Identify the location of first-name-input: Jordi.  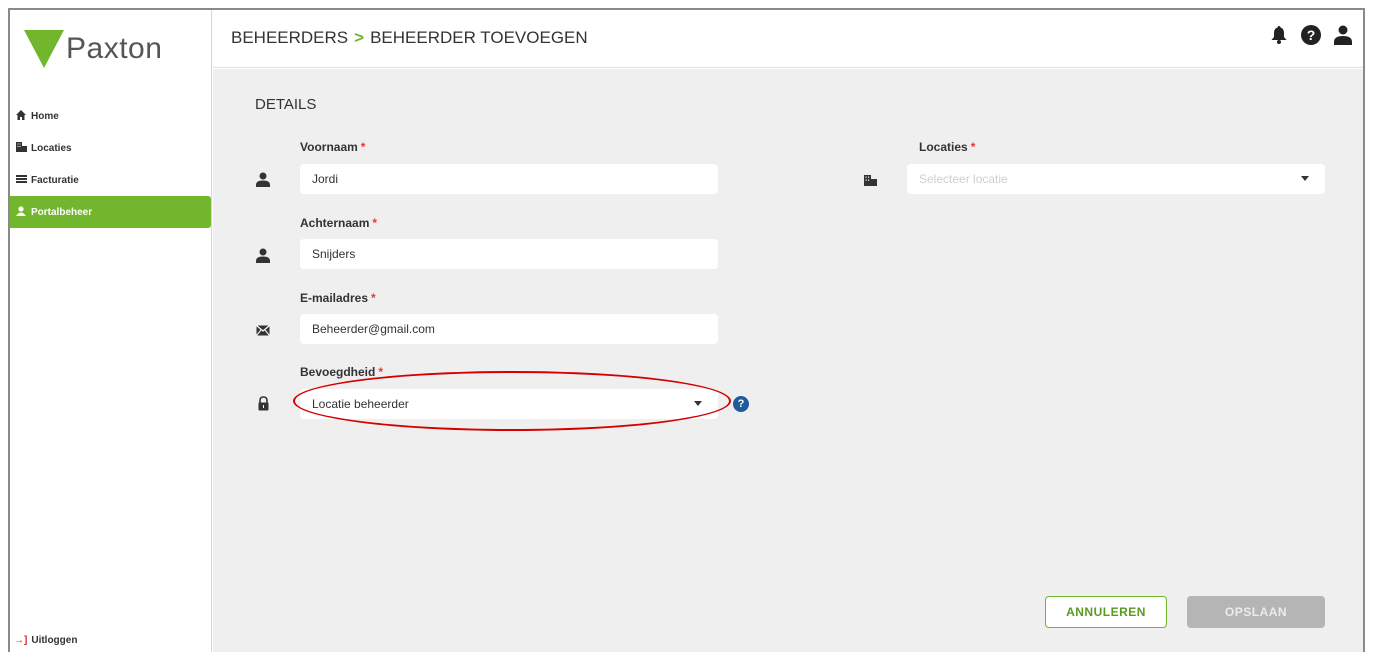
(509, 179).